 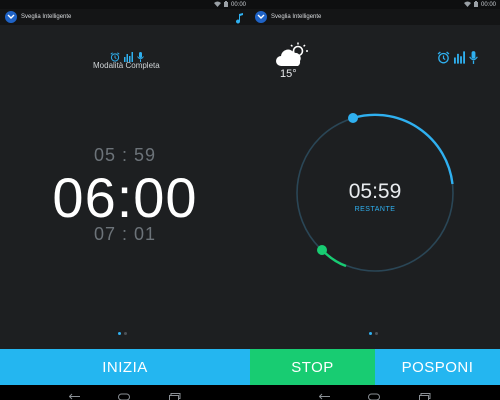 I want to click on alarm-time: 06:00, so click(x=125, y=197).